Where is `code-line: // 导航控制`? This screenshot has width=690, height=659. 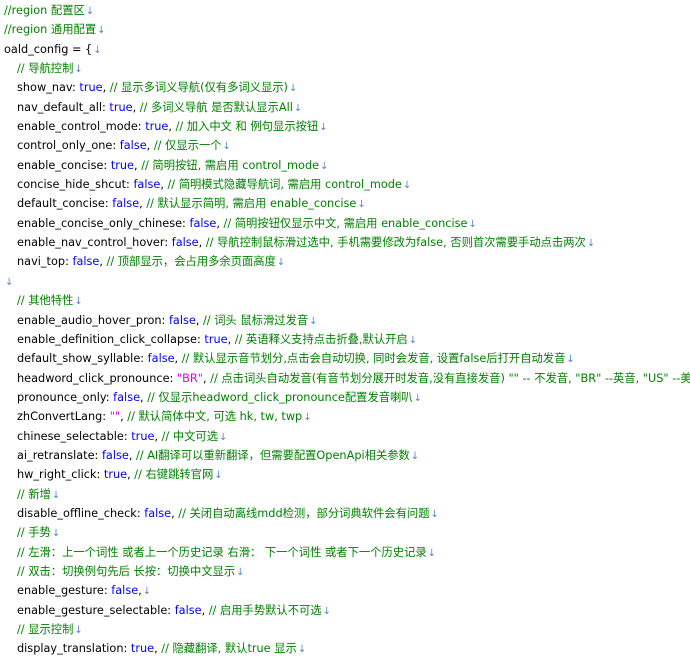 code-line: // 导航控制 is located at coordinates (347, 68).